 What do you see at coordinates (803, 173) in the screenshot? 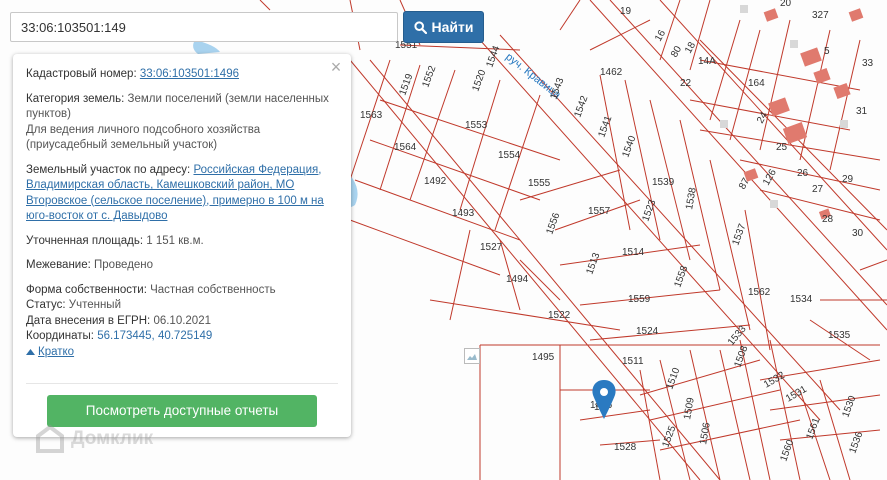
I see `plot-label: 26` at bounding box center [803, 173].